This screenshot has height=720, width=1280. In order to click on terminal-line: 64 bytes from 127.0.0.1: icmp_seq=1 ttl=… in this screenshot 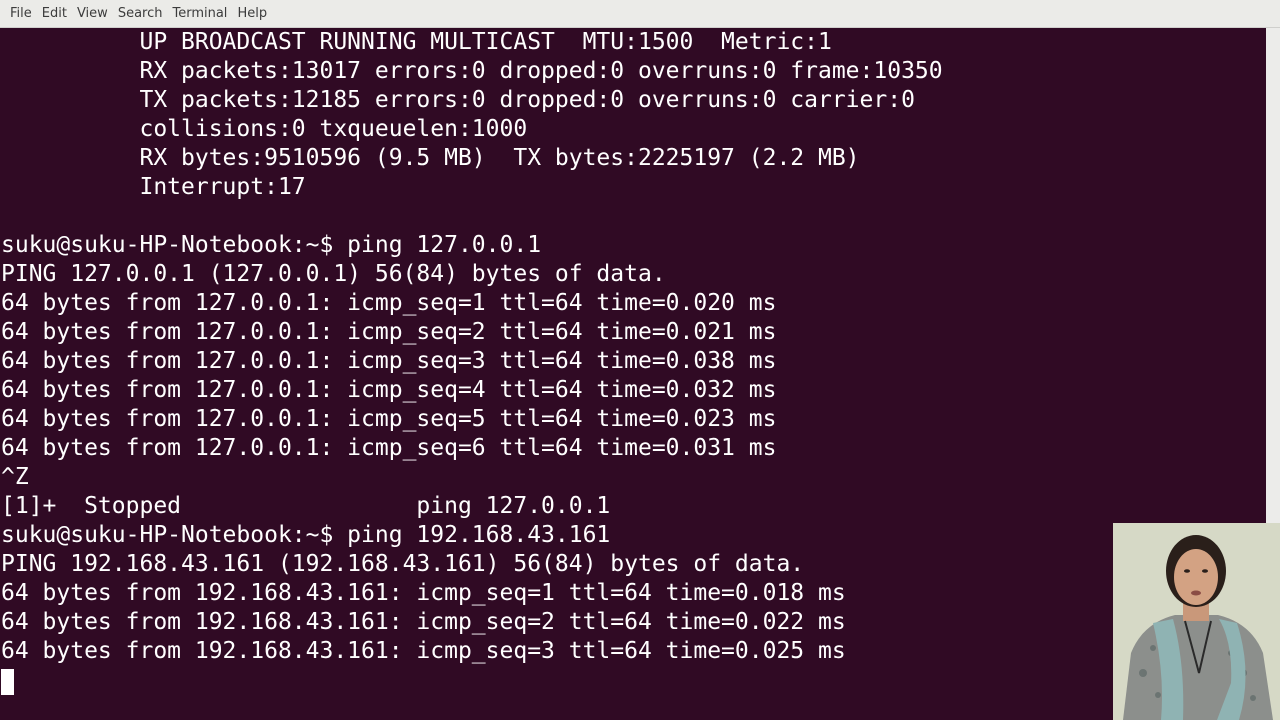, I will do `click(389, 303)`.